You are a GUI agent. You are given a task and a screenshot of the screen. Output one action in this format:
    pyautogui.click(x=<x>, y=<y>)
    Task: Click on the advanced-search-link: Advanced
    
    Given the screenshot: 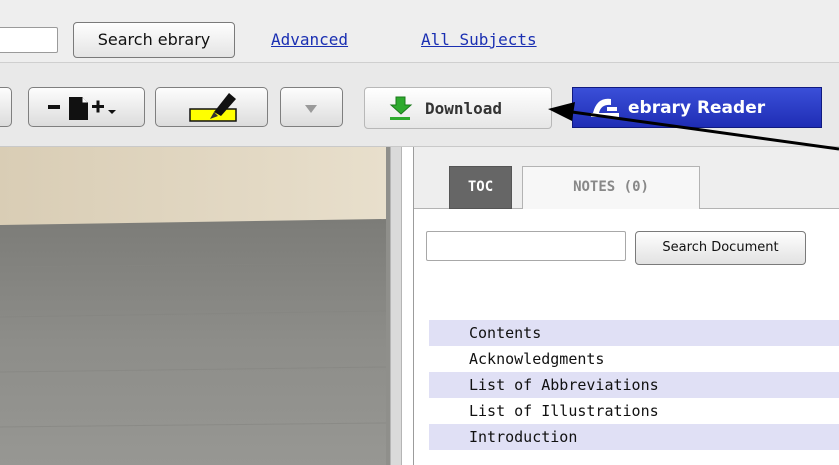 What is the action you would take?
    pyautogui.click(x=309, y=39)
    